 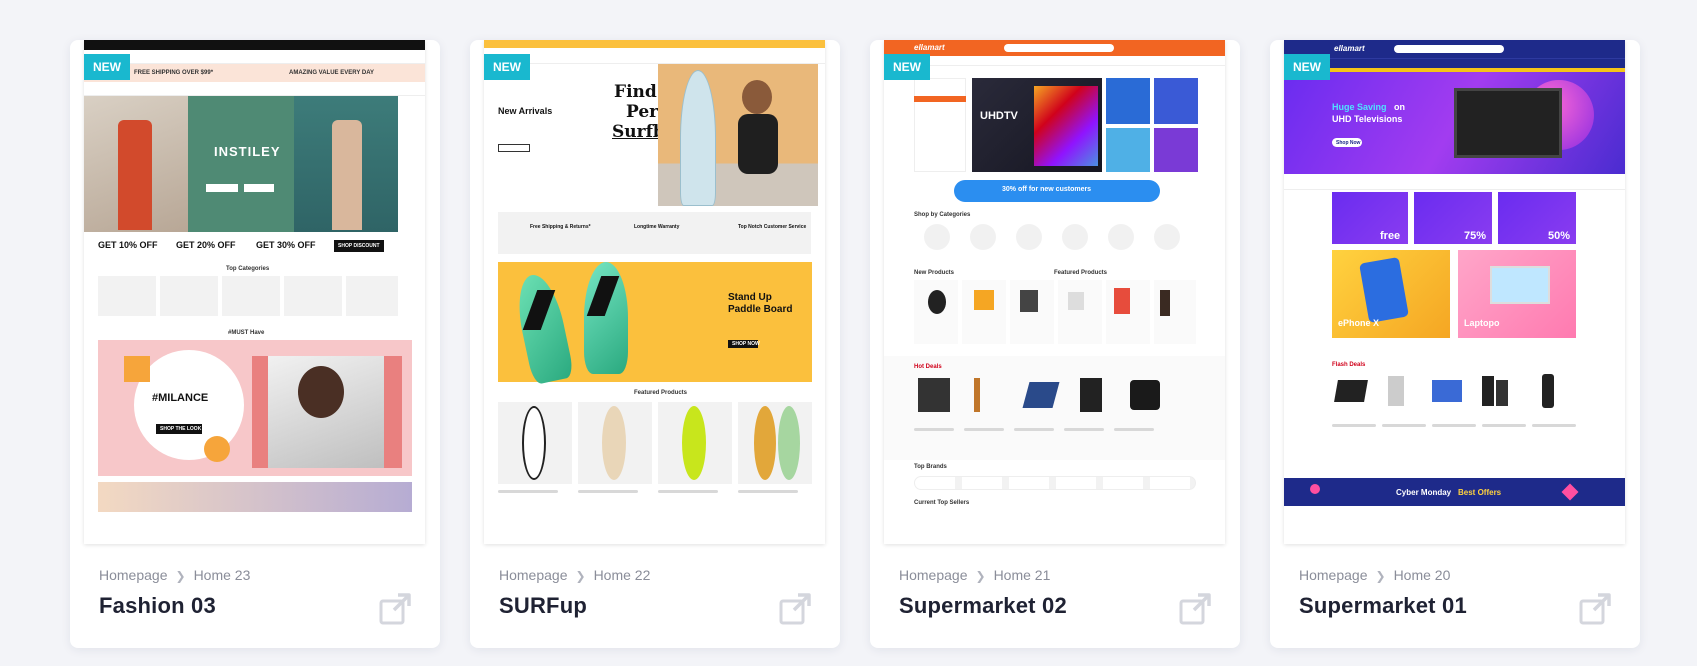 What do you see at coordinates (1367, 119) in the screenshot?
I see `hero-title-2: UHD Televisions` at bounding box center [1367, 119].